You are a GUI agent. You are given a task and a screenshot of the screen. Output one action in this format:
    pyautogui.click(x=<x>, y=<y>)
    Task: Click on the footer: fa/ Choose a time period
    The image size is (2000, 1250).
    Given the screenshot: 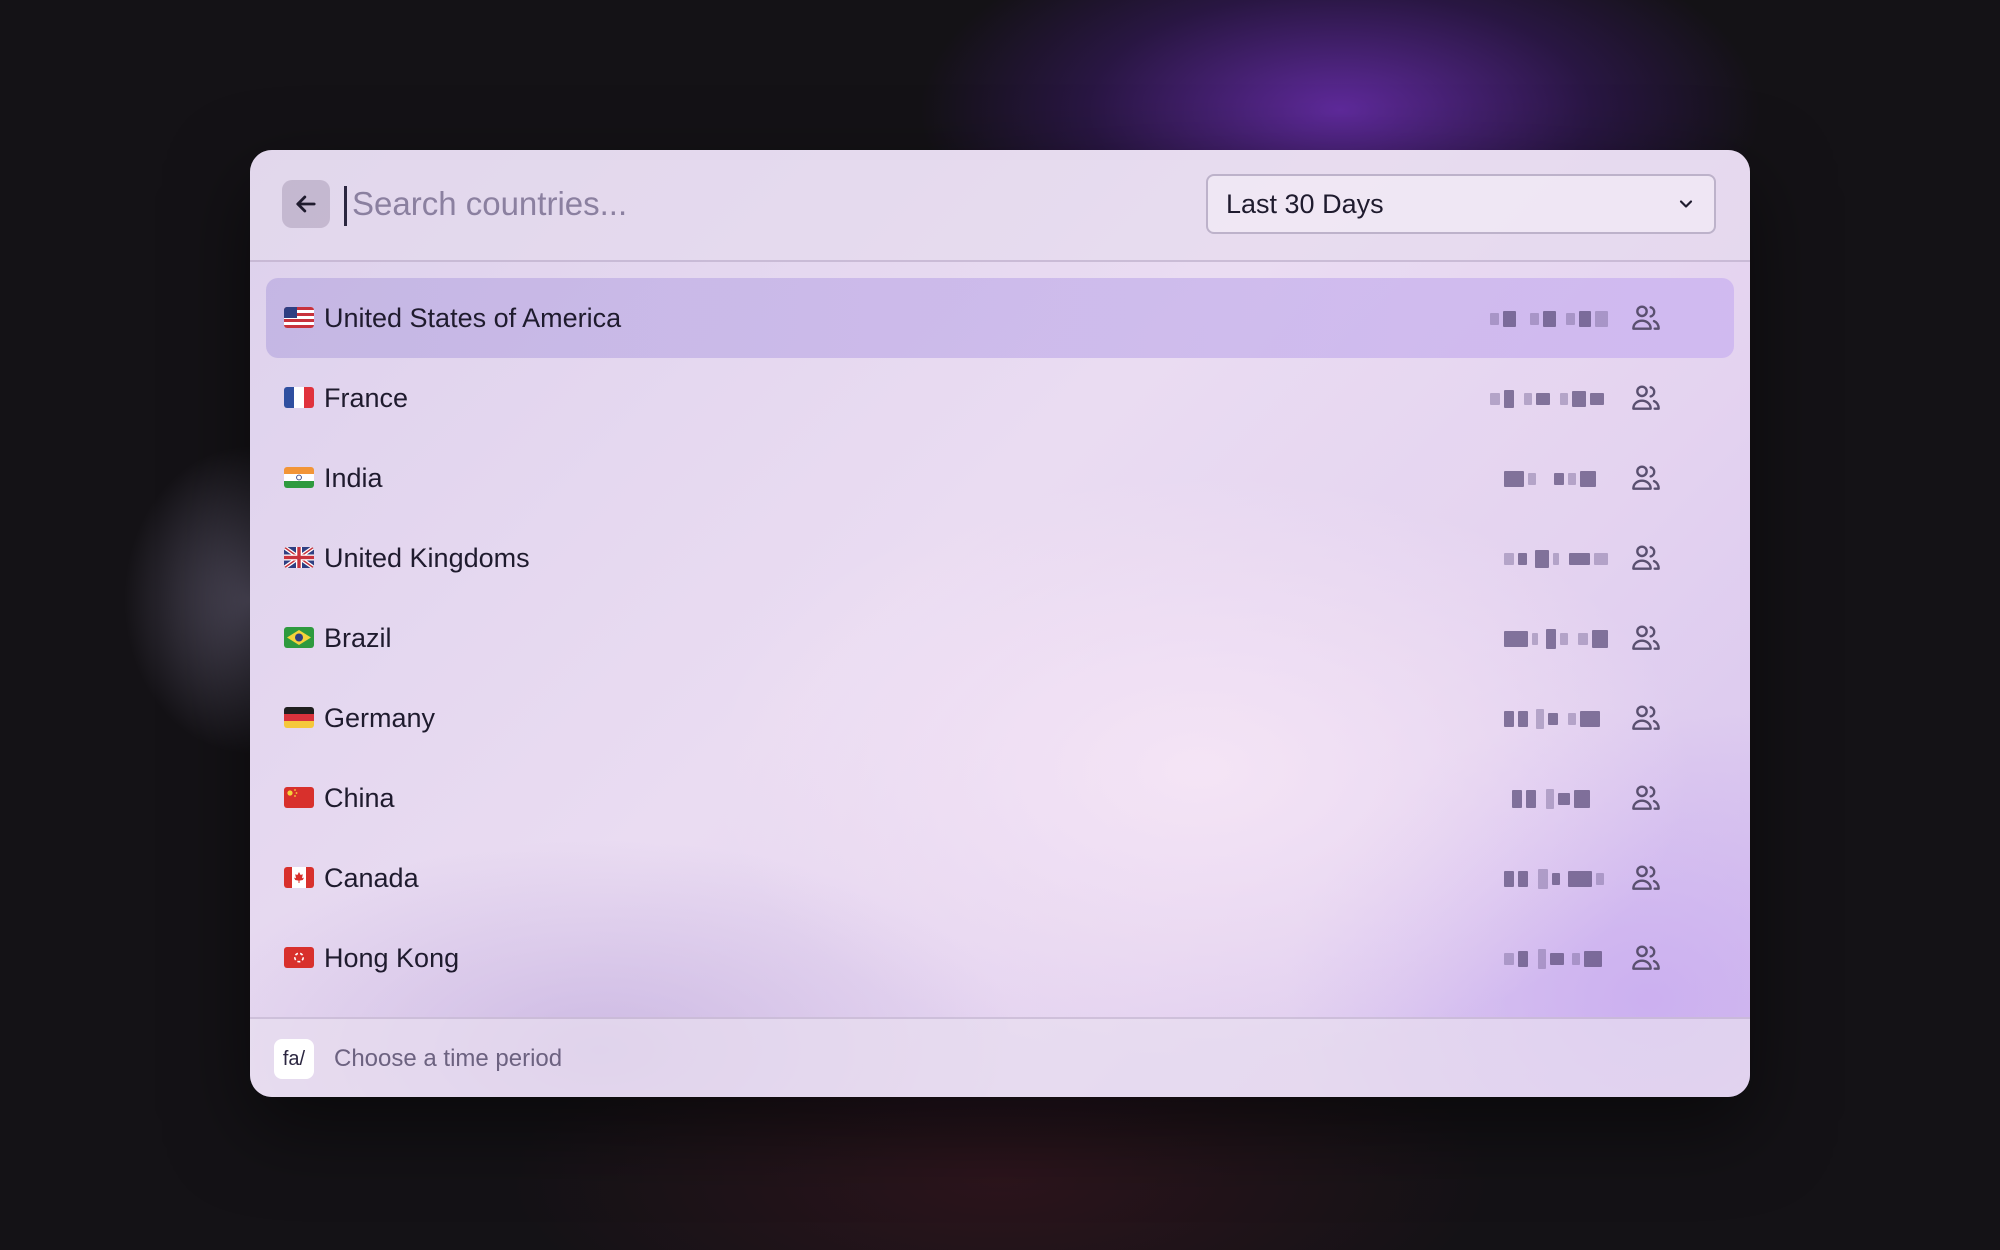 What is the action you would take?
    pyautogui.click(x=1000, y=1057)
    